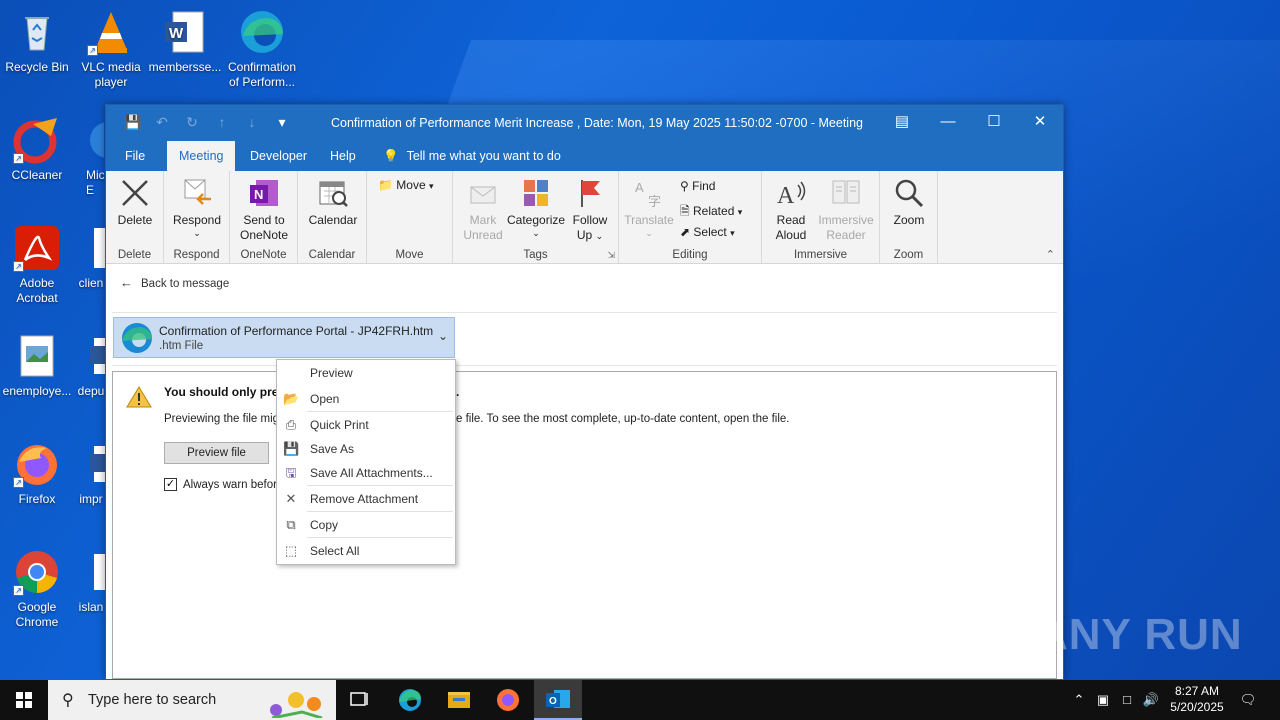 Image resolution: width=1280 pixels, height=720 pixels. Describe the element at coordinates (366, 551) in the screenshot. I see `menu-item-select-all: ⬚ Select All` at that location.